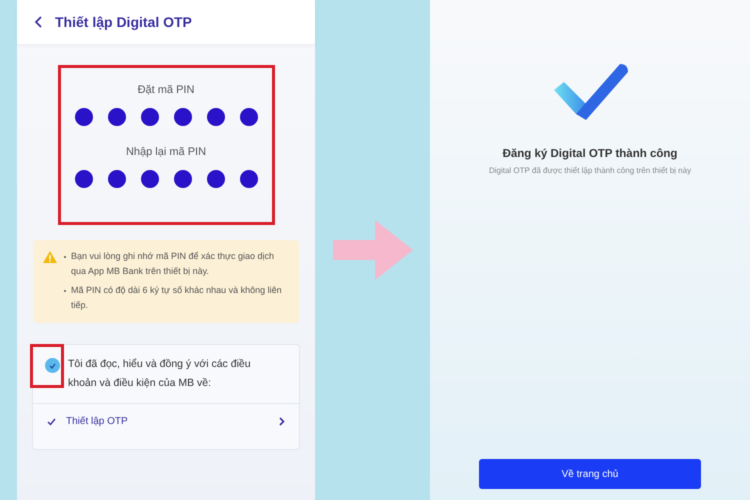 The image size is (750, 500). Describe the element at coordinates (160, 374) in the screenshot. I see `agreement-text: Tôi đã đọc, hiểu và đồng ý với các điều khoản và điều kiện của MB về:` at that location.